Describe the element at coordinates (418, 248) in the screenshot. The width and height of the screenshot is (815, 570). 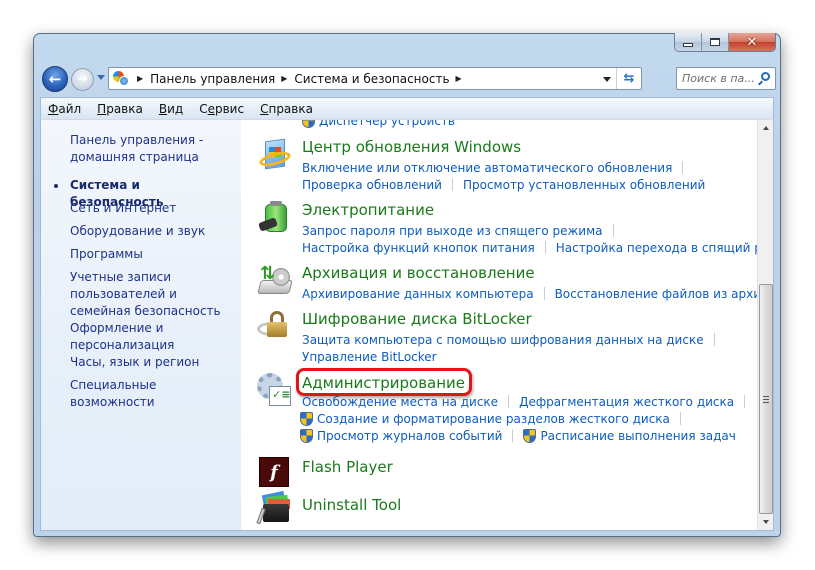
I see `power-buttons-link: Настройка функций кнопок питания` at that location.